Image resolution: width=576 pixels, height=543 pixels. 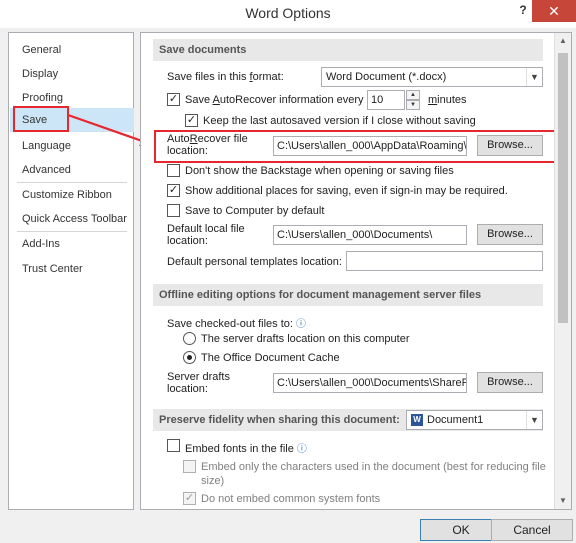 I want to click on sidebar-item-quick-access-toolbar: Quick Access Toolbar, so click(x=72, y=219).